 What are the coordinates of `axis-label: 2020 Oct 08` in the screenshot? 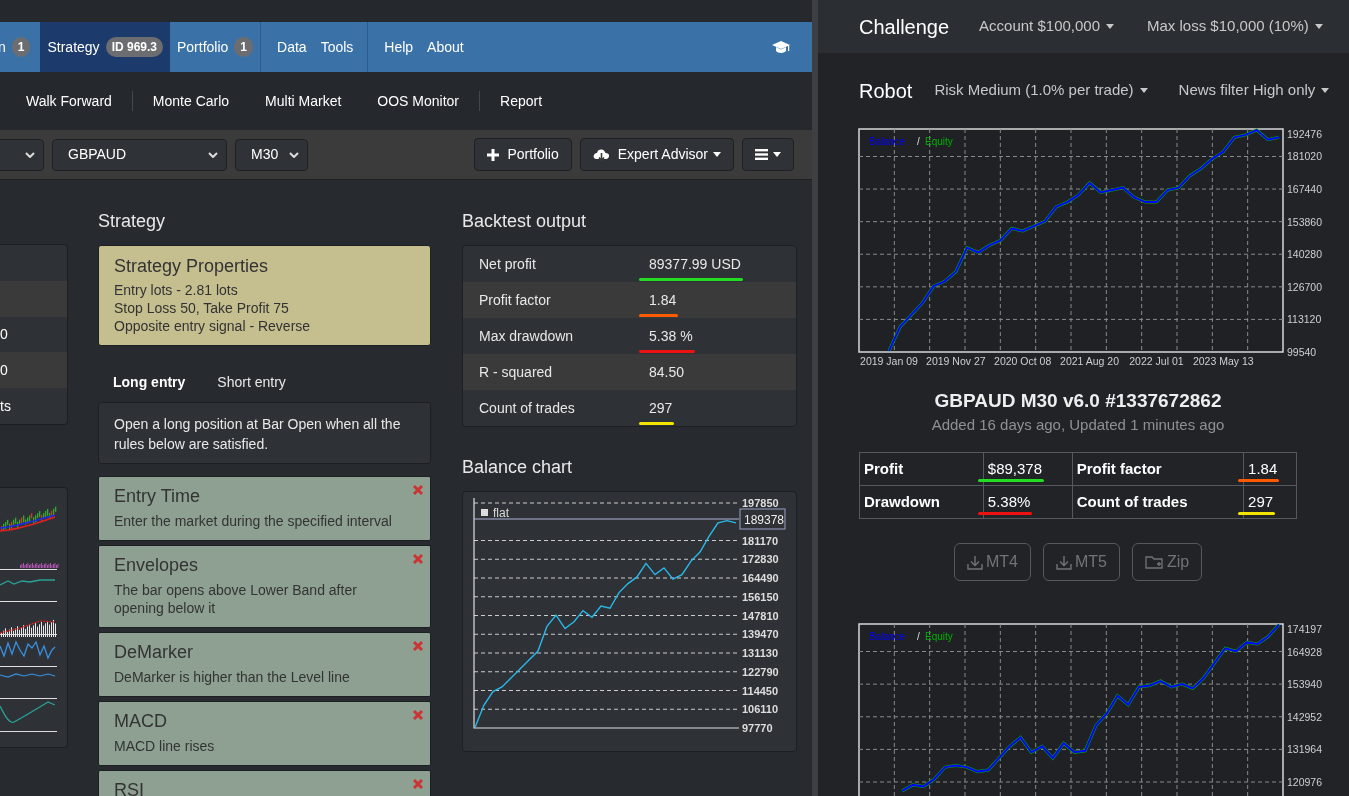 It's located at (1023, 361).